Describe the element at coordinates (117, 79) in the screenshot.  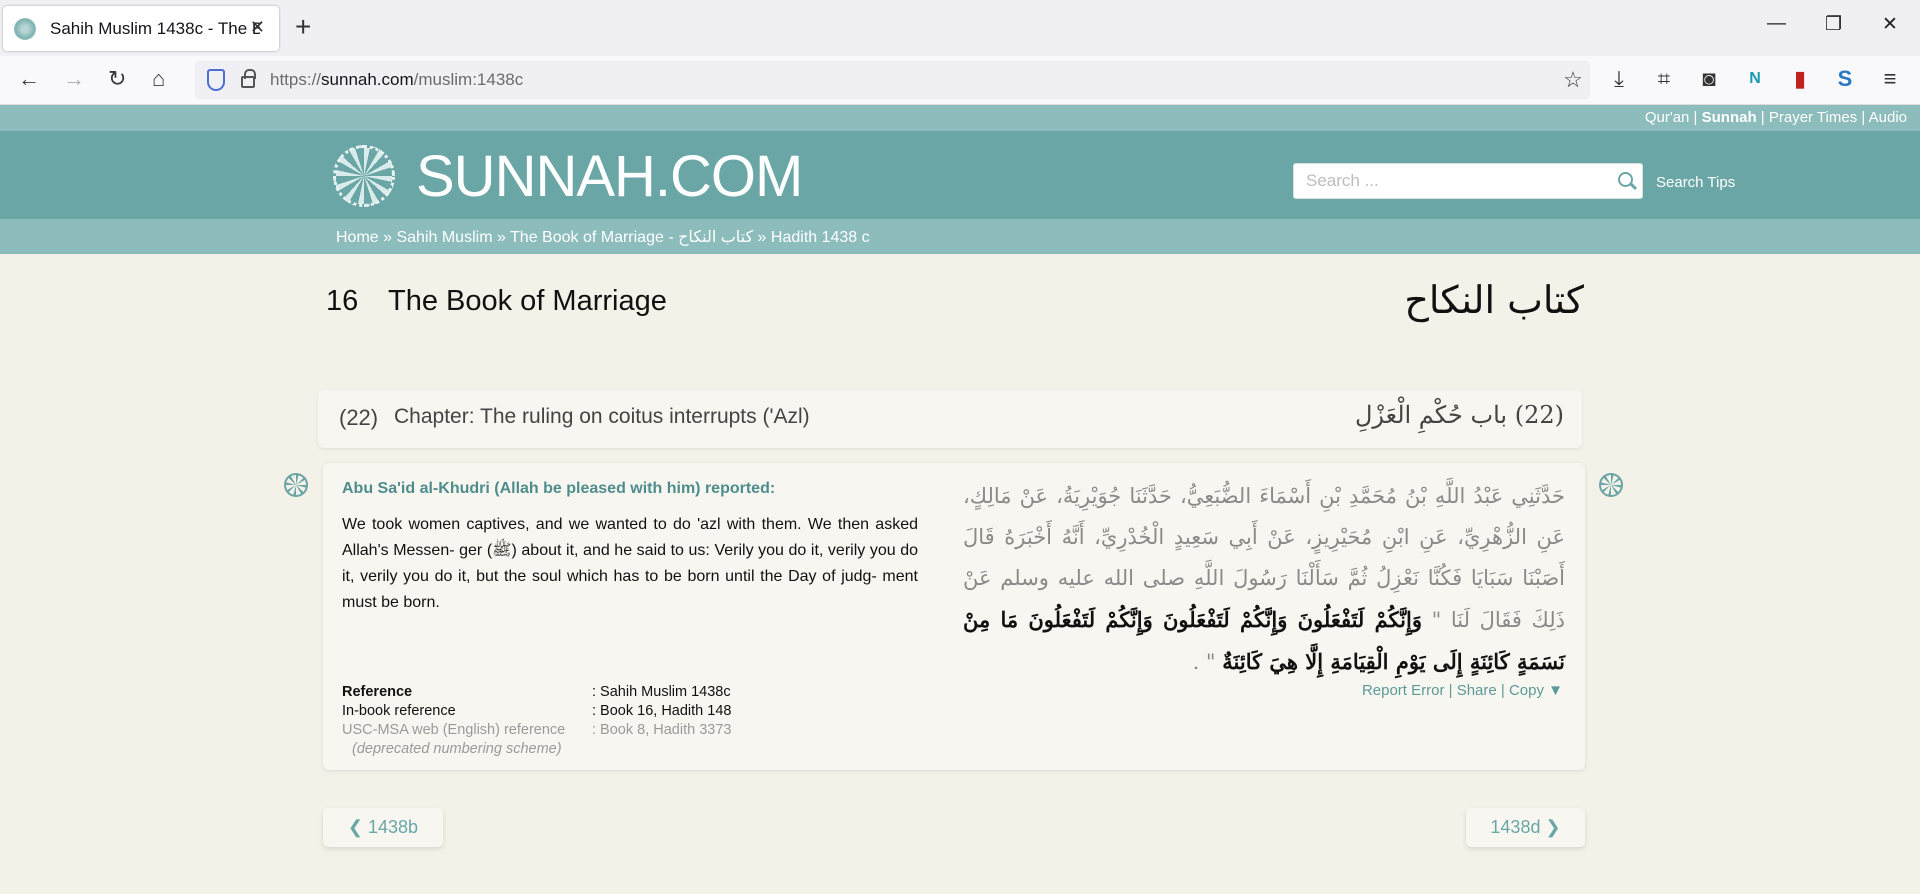
I see `reload-icon: ↻` at that location.